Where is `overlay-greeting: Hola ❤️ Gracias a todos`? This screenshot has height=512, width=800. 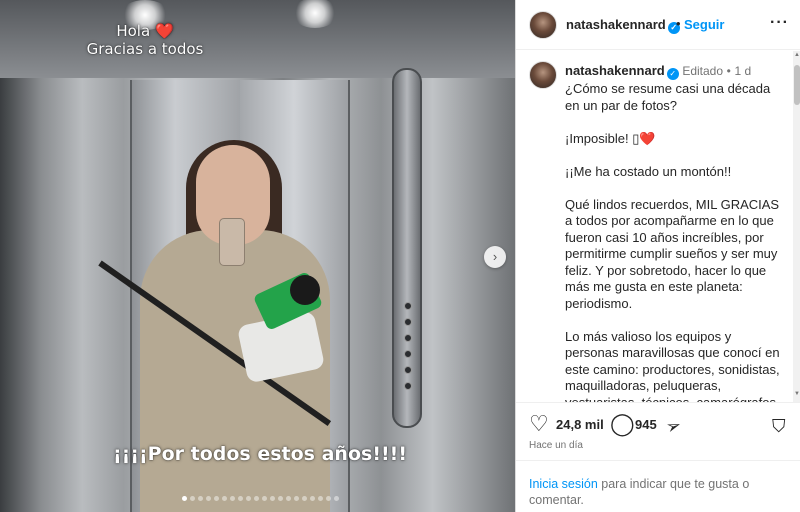 overlay-greeting: Hola ❤️ Gracias a todos is located at coordinates (145, 40).